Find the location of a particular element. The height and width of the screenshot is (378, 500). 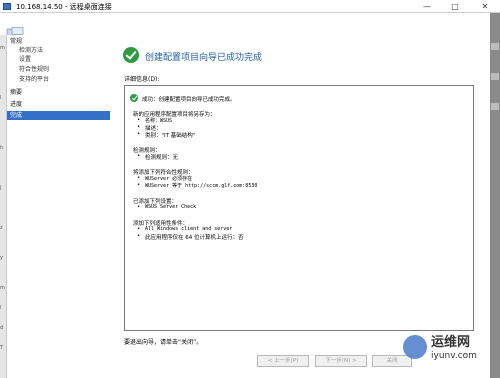

previous-button: < 上一步(P) is located at coordinates (283, 361).